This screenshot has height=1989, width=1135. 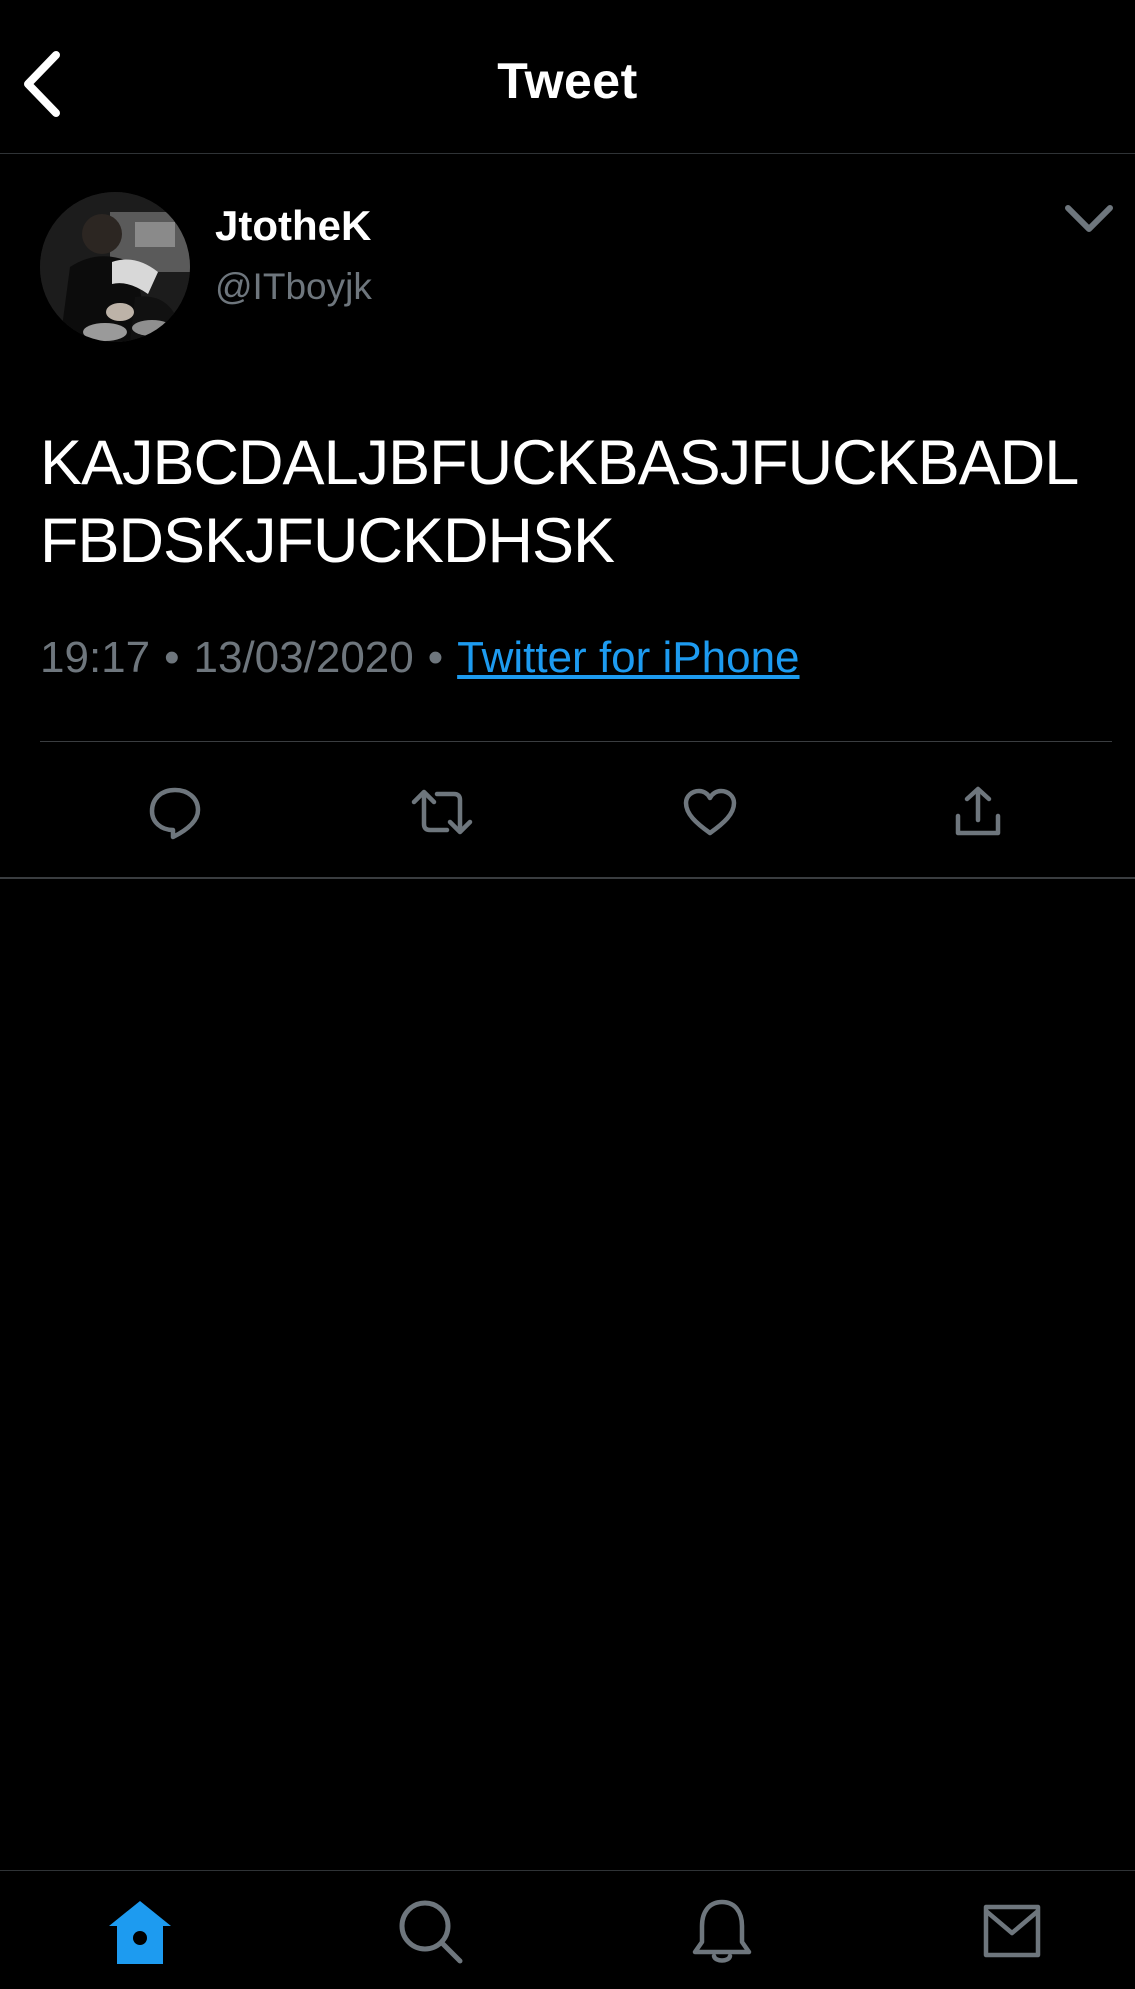 I want to click on top-bar: Tweet, so click(x=567, y=77).